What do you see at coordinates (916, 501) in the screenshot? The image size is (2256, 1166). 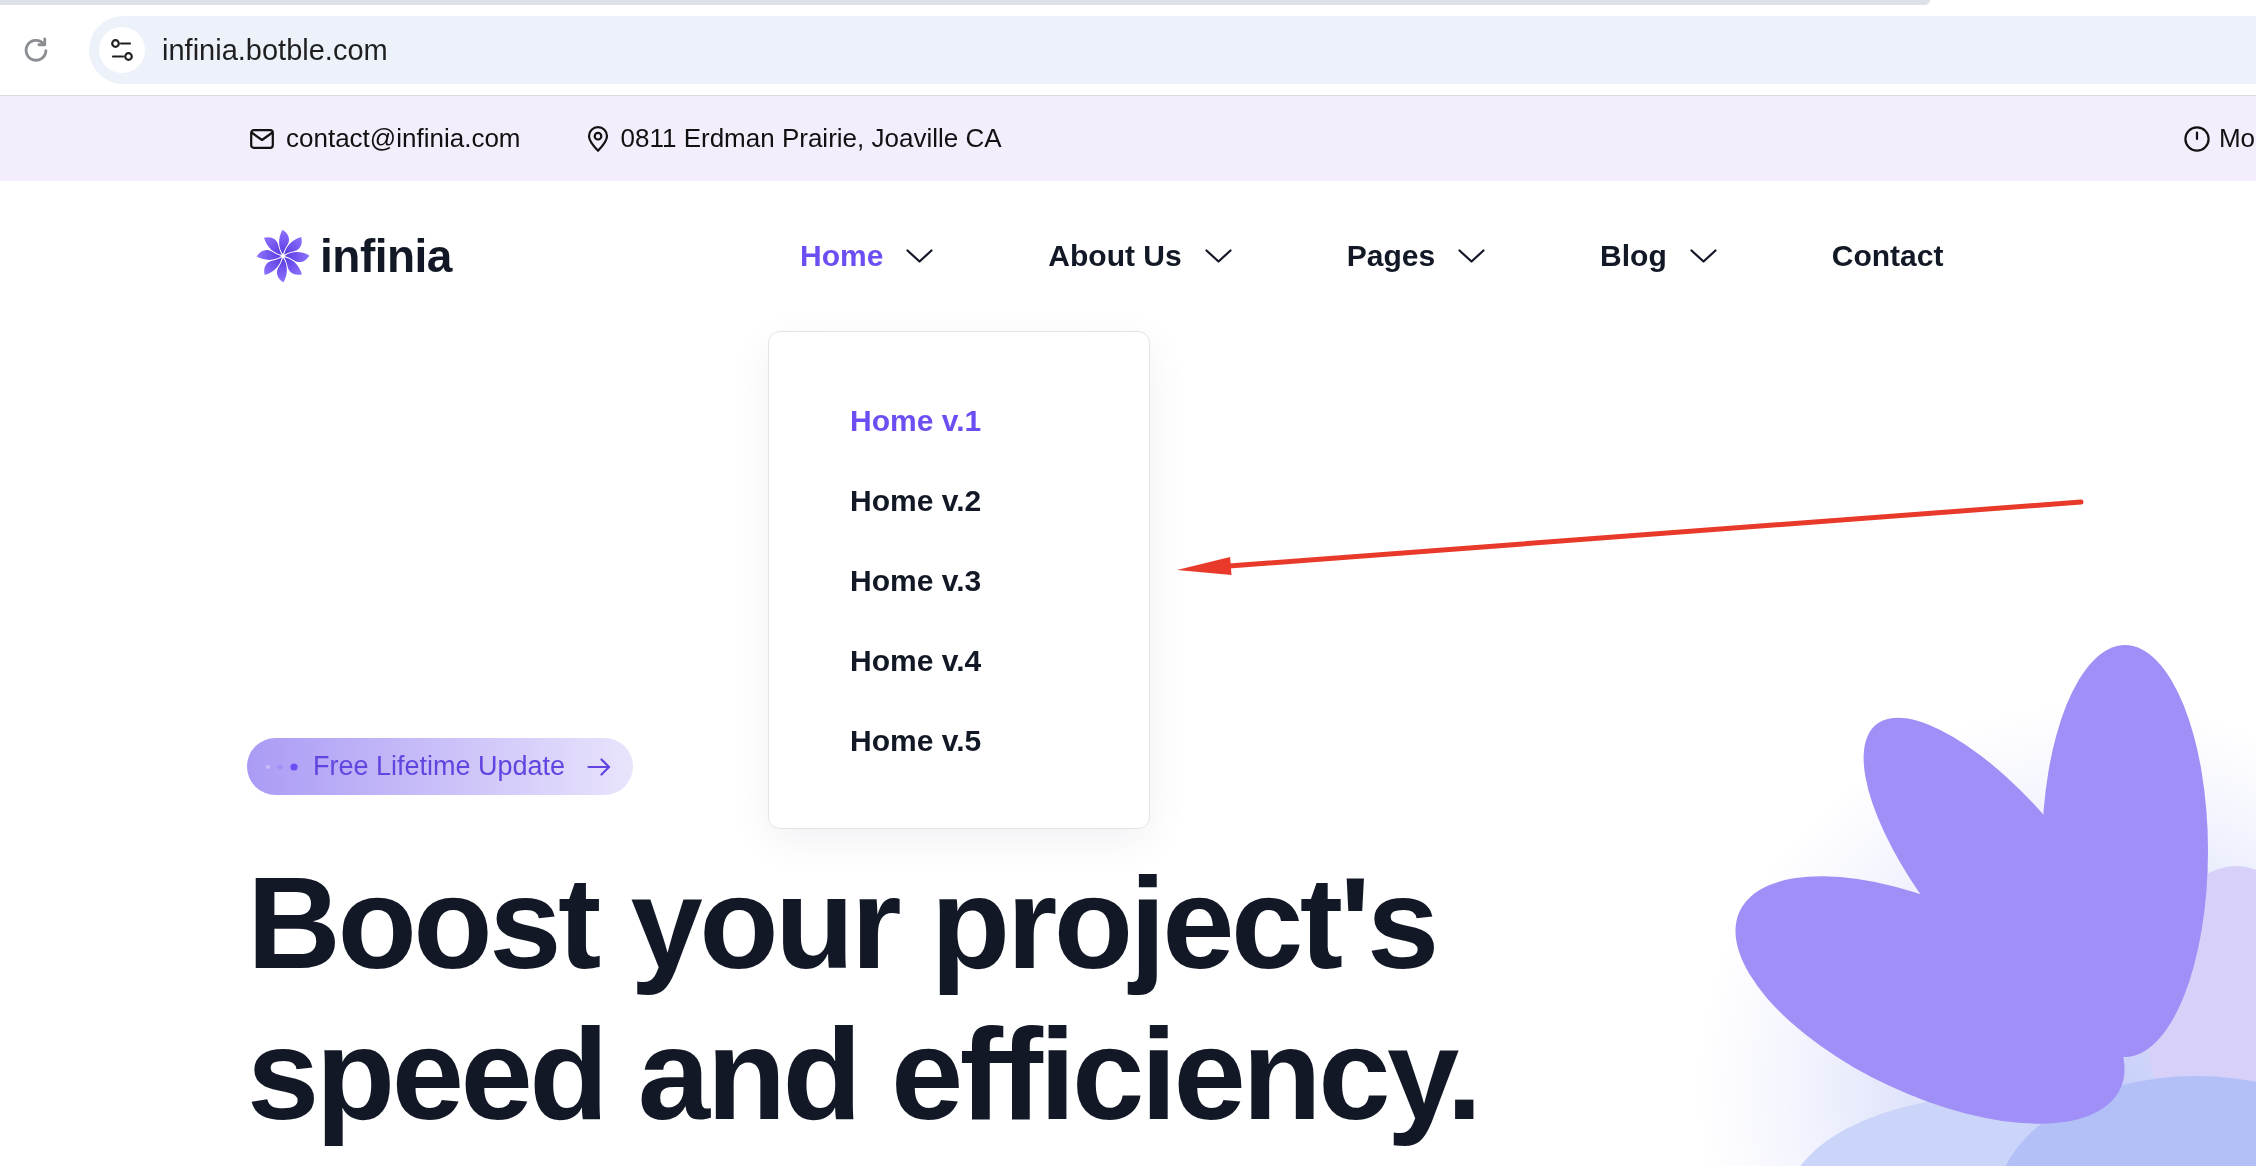 I see `dropdown-item: Home v.2` at bounding box center [916, 501].